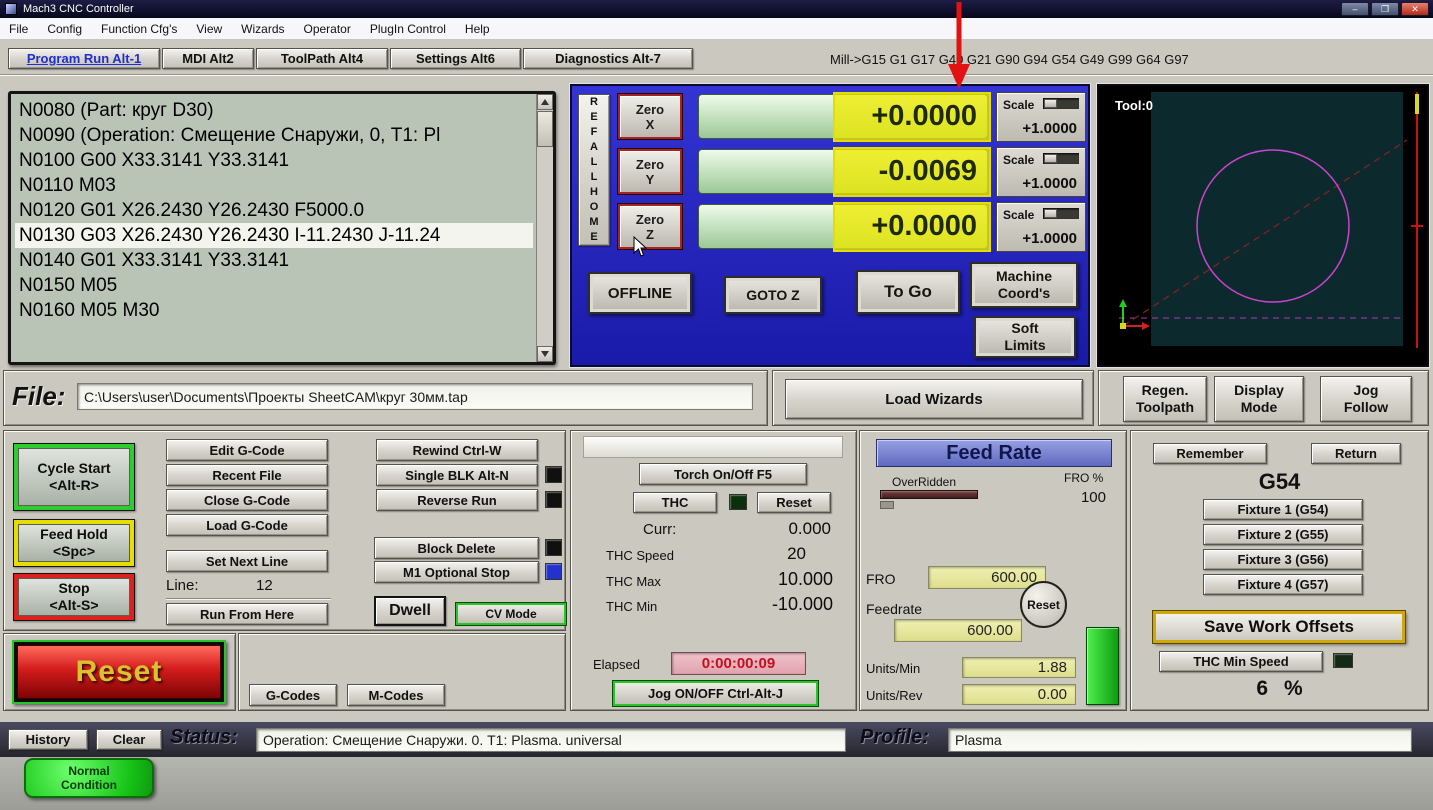 This screenshot has height=810, width=1433. I want to click on close-button: ✕, so click(1415, 9).